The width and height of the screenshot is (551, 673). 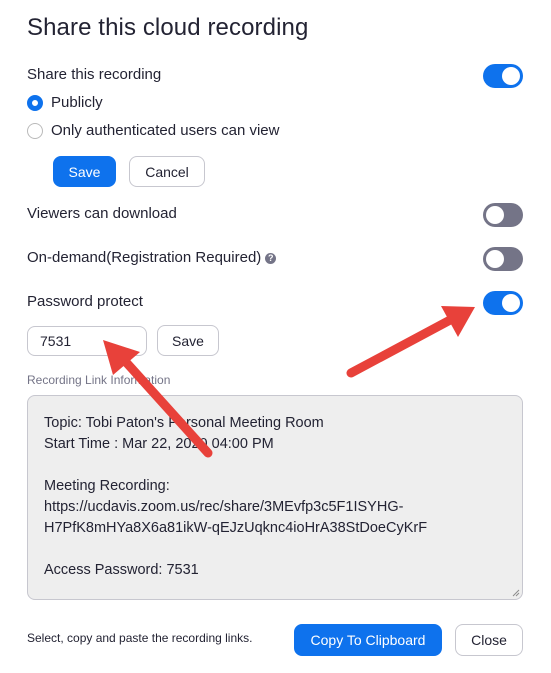 What do you see at coordinates (84, 171) in the screenshot?
I see `share-save-button: Save` at bounding box center [84, 171].